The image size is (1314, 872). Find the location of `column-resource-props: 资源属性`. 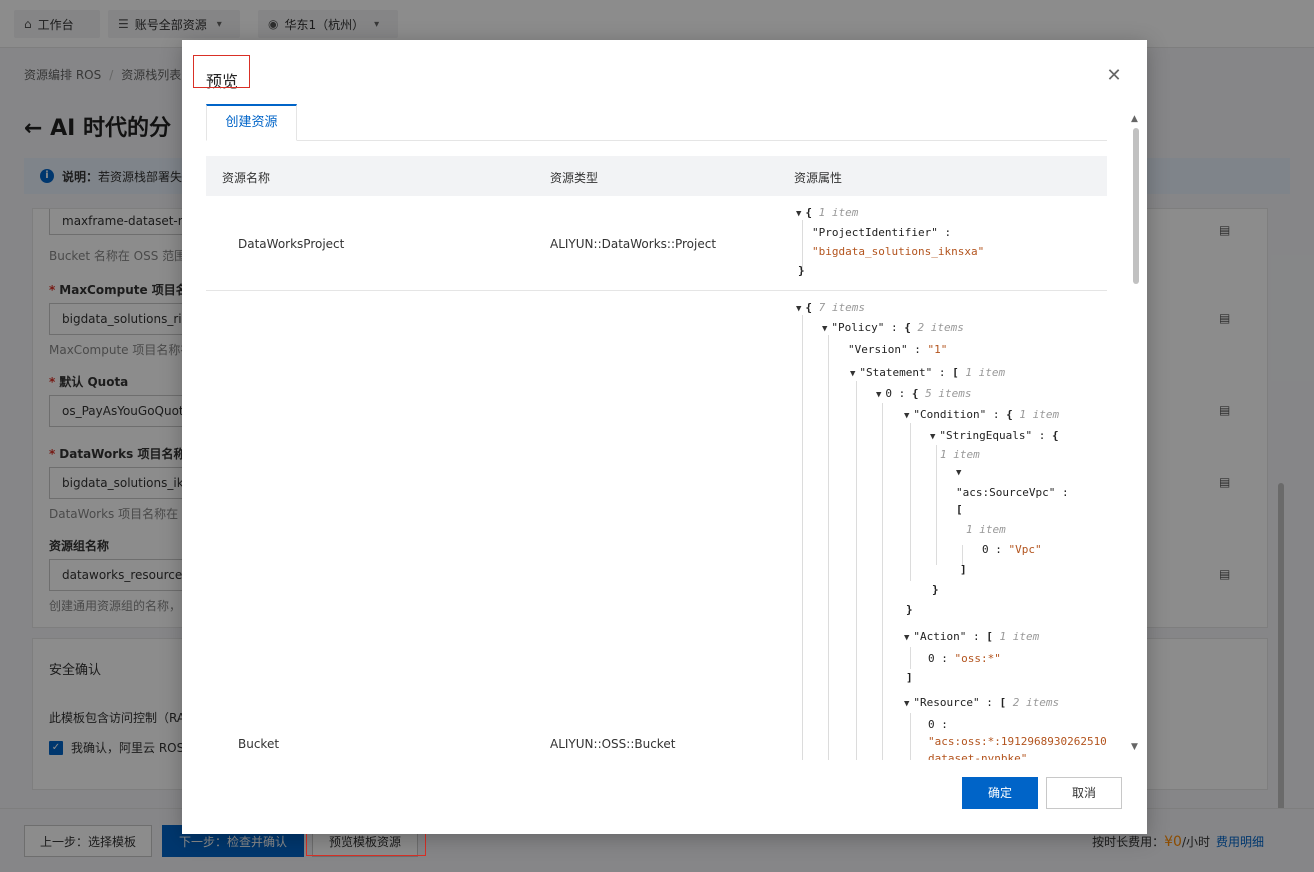

column-resource-props: 资源属性 is located at coordinates (818, 178).